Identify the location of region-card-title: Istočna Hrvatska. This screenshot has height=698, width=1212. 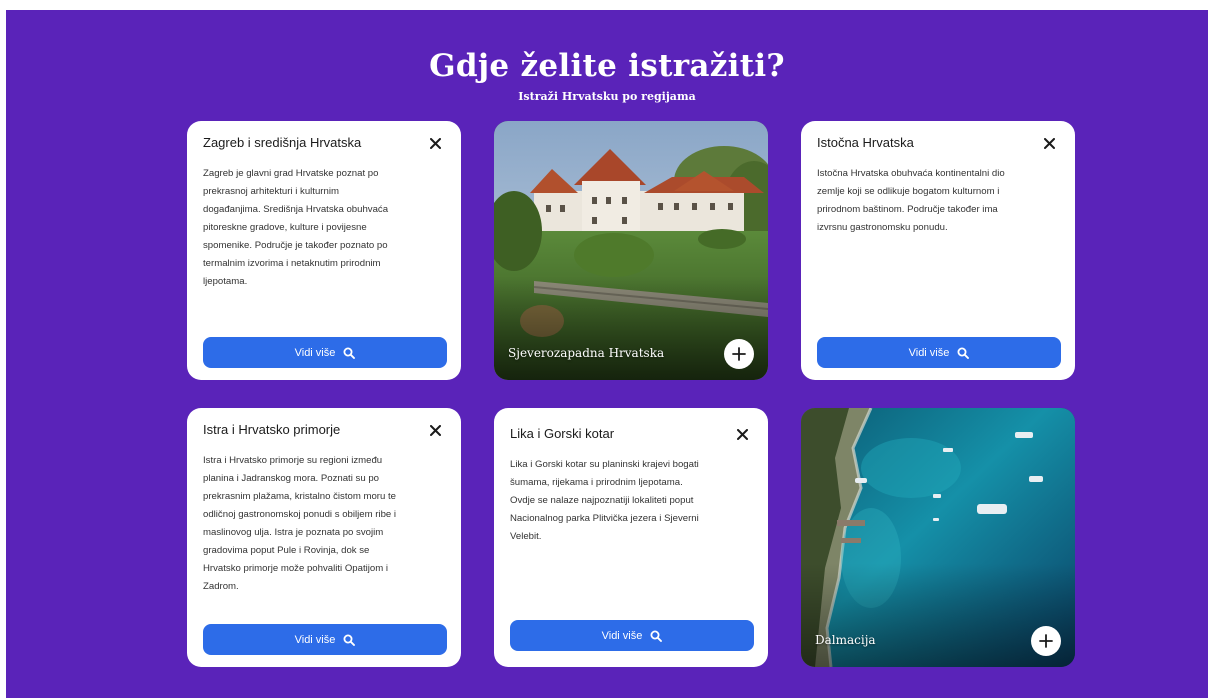
(865, 142).